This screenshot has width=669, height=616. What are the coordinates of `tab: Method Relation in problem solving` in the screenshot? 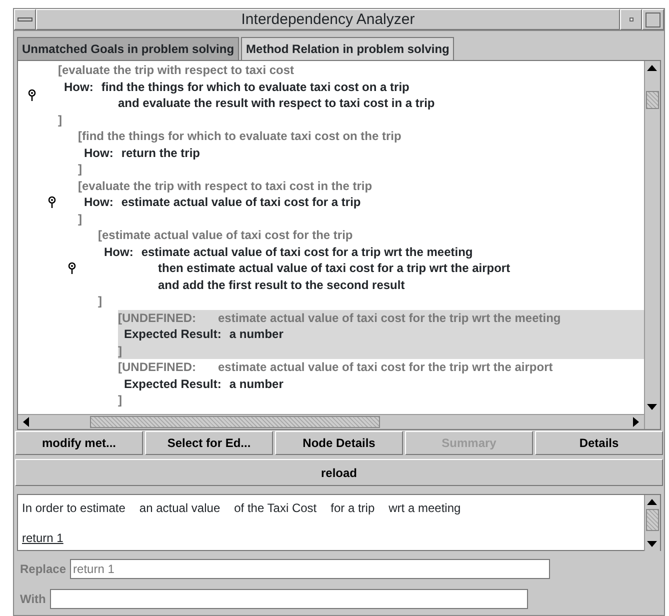 It's located at (347, 48).